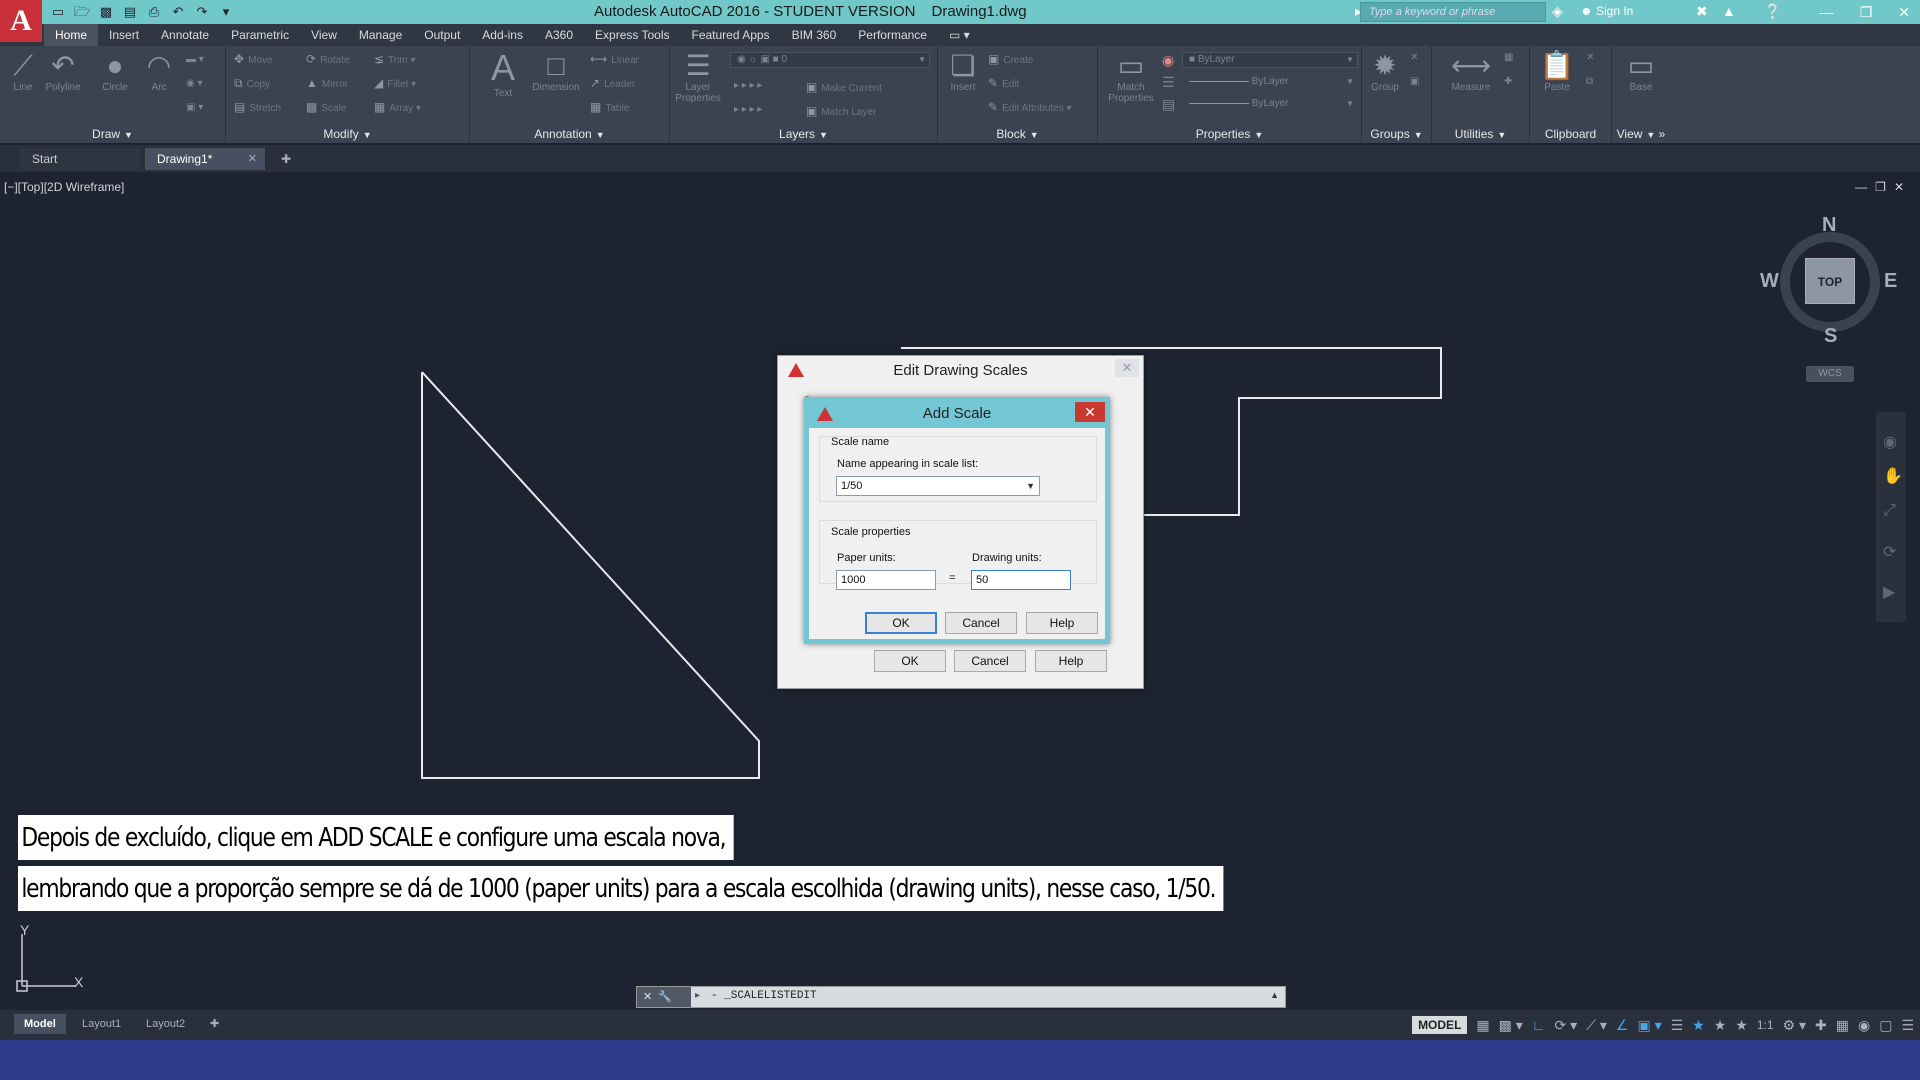  Describe the element at coordinates (226, 12) in the screenshot. I see `qat-dropdown-icon: ▾` at that location.